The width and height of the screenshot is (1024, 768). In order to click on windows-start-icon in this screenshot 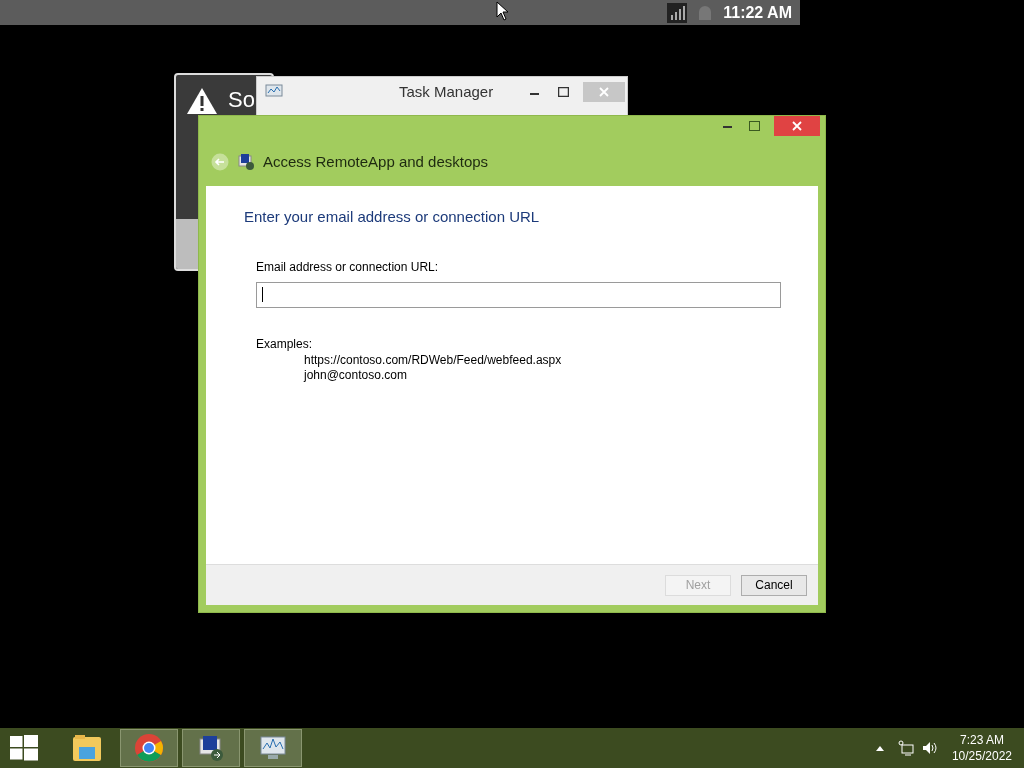, I will do `click(24, 748)`.